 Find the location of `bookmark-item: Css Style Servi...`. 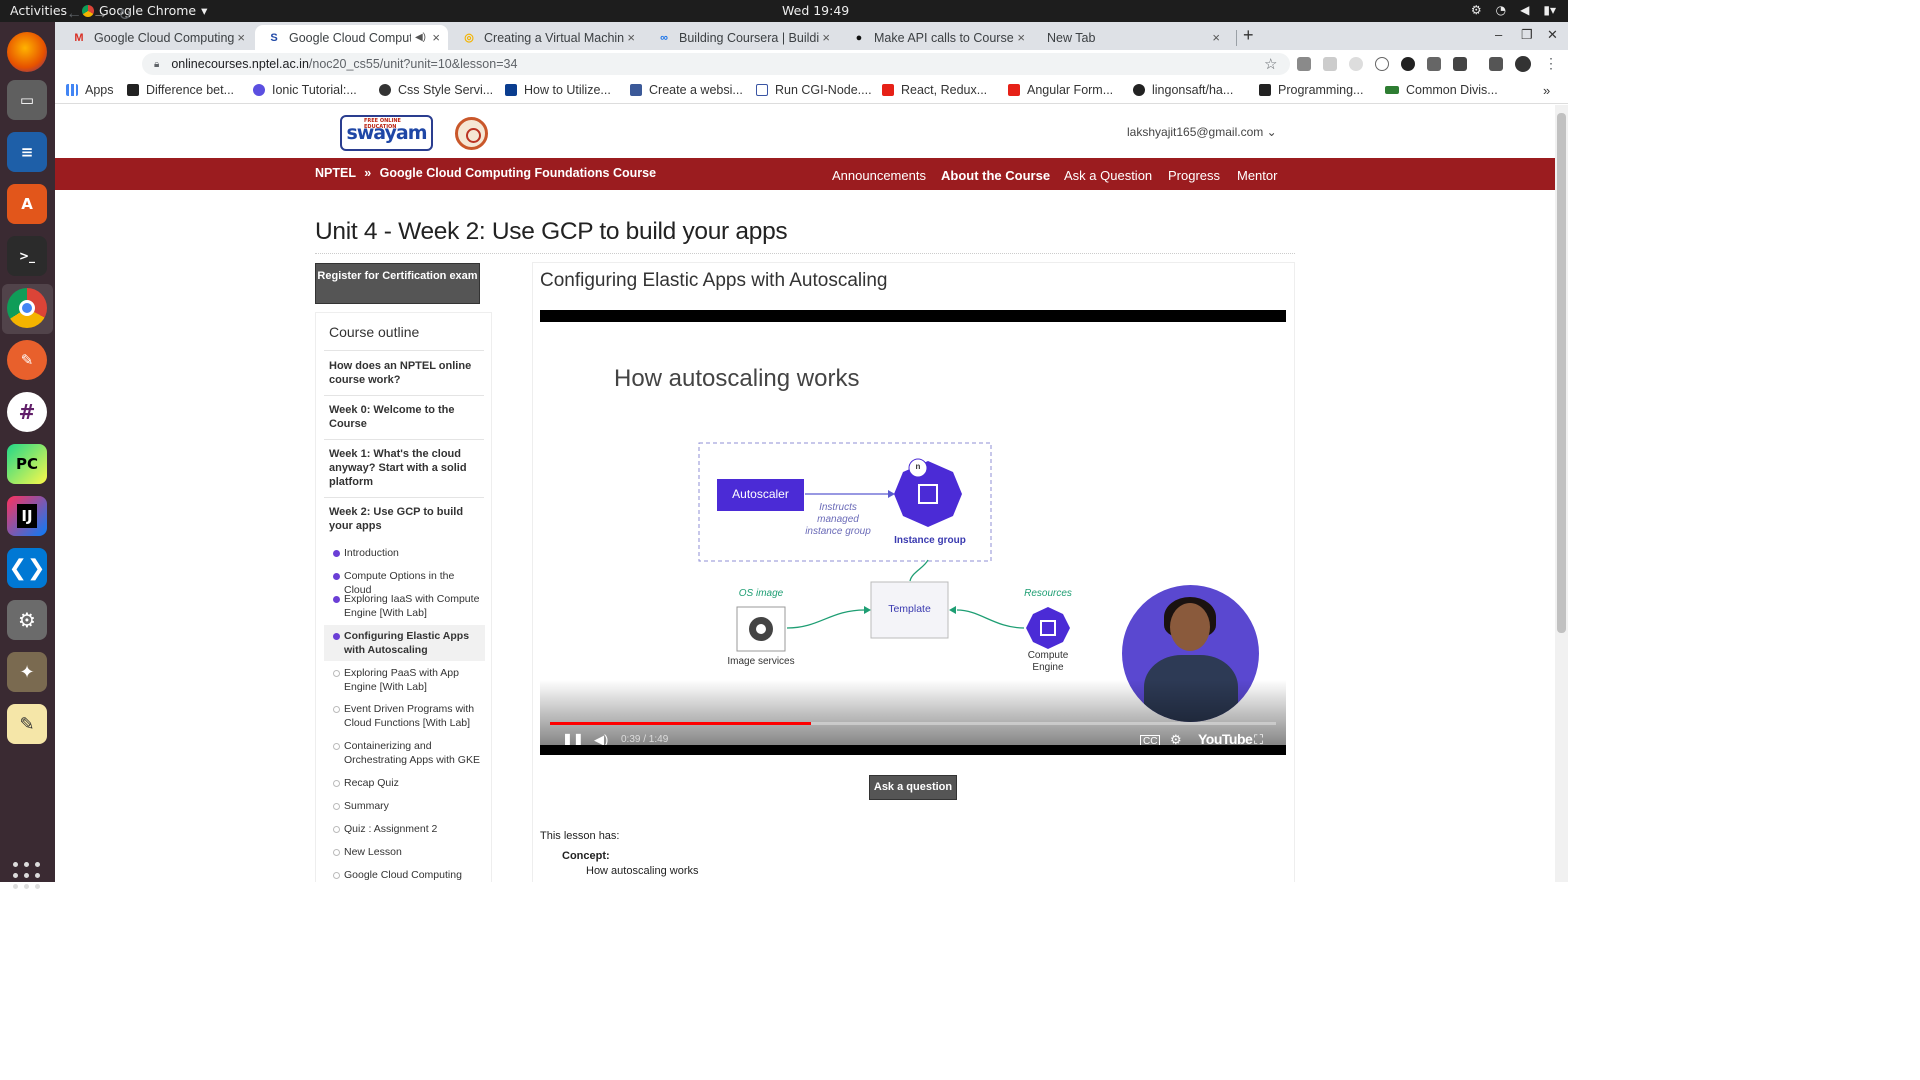

bookmark-item: Css Style Servi... is located at coordinates (436, 90).